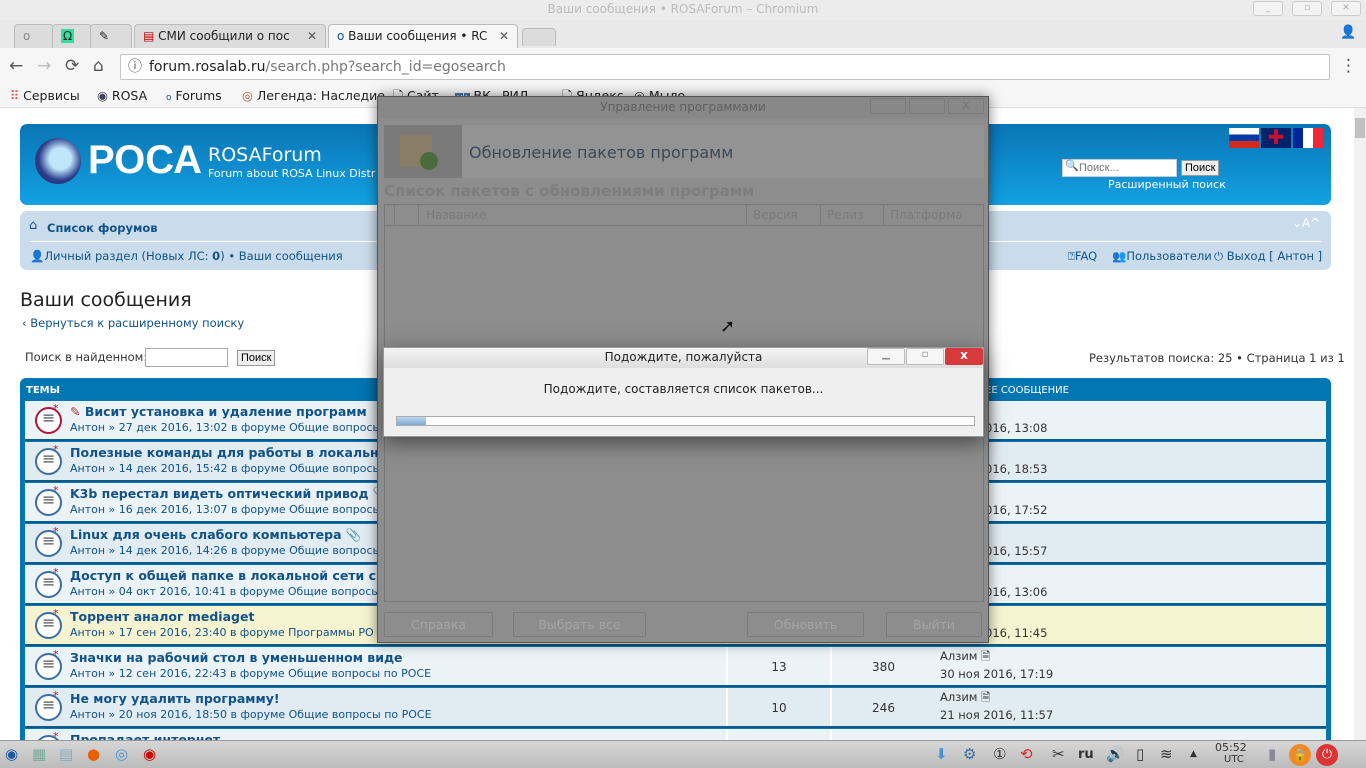 Image resolution: width=1366 pixels, height=768 pixels. I want to click on app-maximize-button, so click(927, 106).